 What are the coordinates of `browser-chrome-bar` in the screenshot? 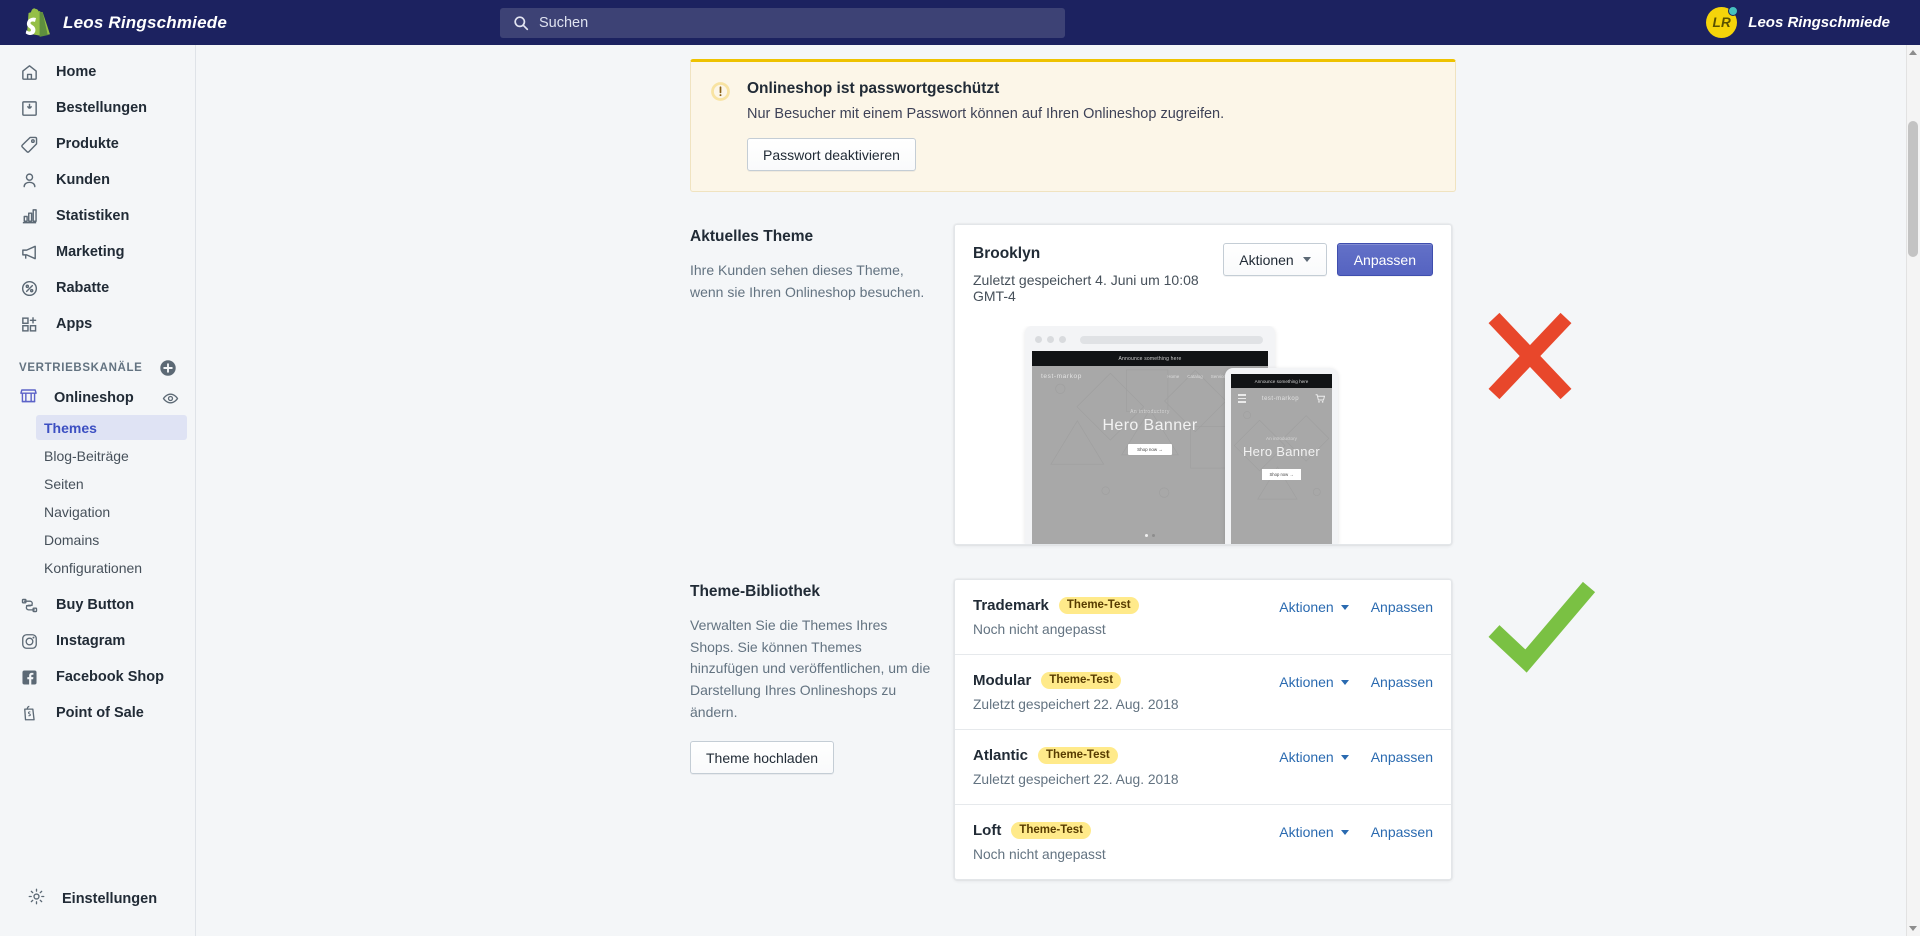 It's located at (1150, 339).